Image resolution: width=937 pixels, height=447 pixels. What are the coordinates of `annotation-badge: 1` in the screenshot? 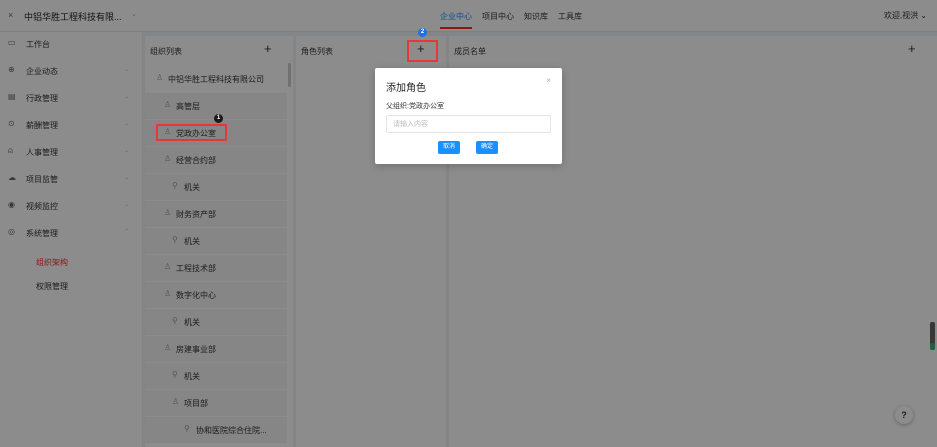 It's located at (218, 118).